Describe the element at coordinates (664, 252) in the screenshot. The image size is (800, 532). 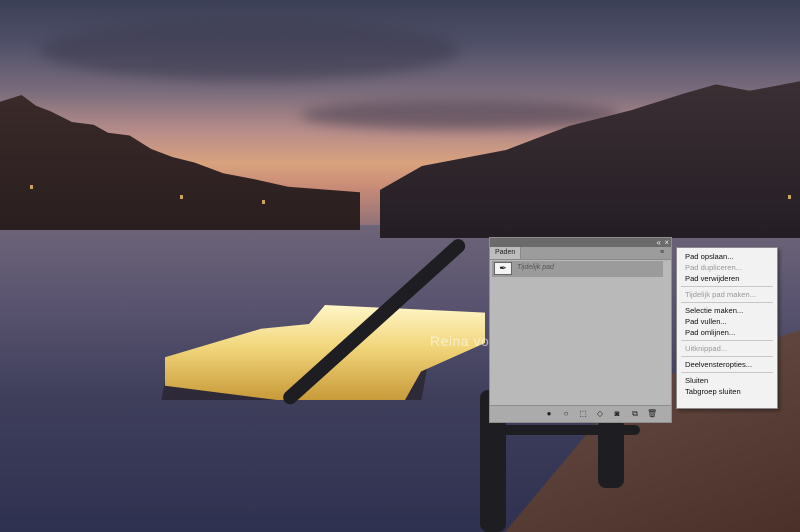
I see `panel-menu-icon: ≡` at that location.